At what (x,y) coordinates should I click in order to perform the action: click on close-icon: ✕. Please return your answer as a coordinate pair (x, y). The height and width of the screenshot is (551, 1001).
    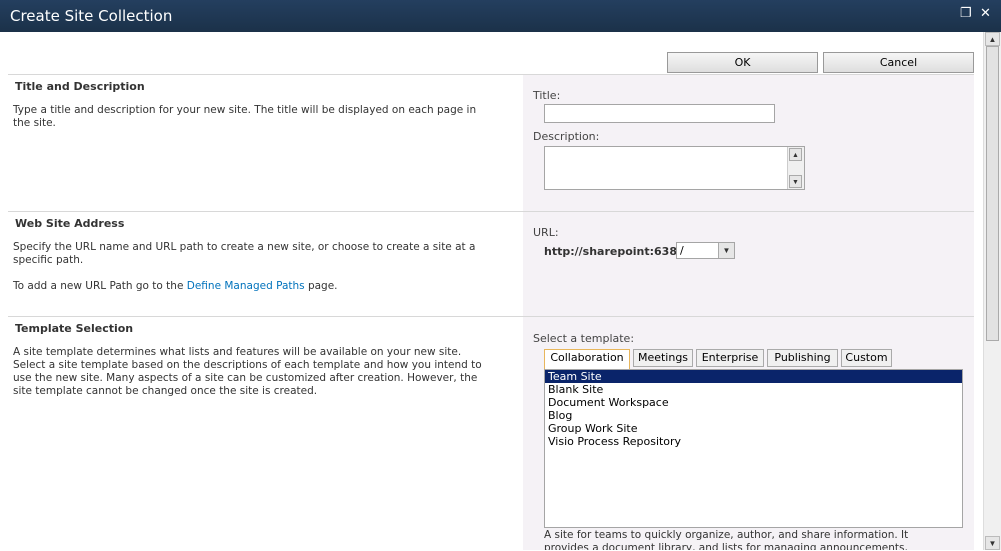
    Looking at the image, I should click on (985, 12).